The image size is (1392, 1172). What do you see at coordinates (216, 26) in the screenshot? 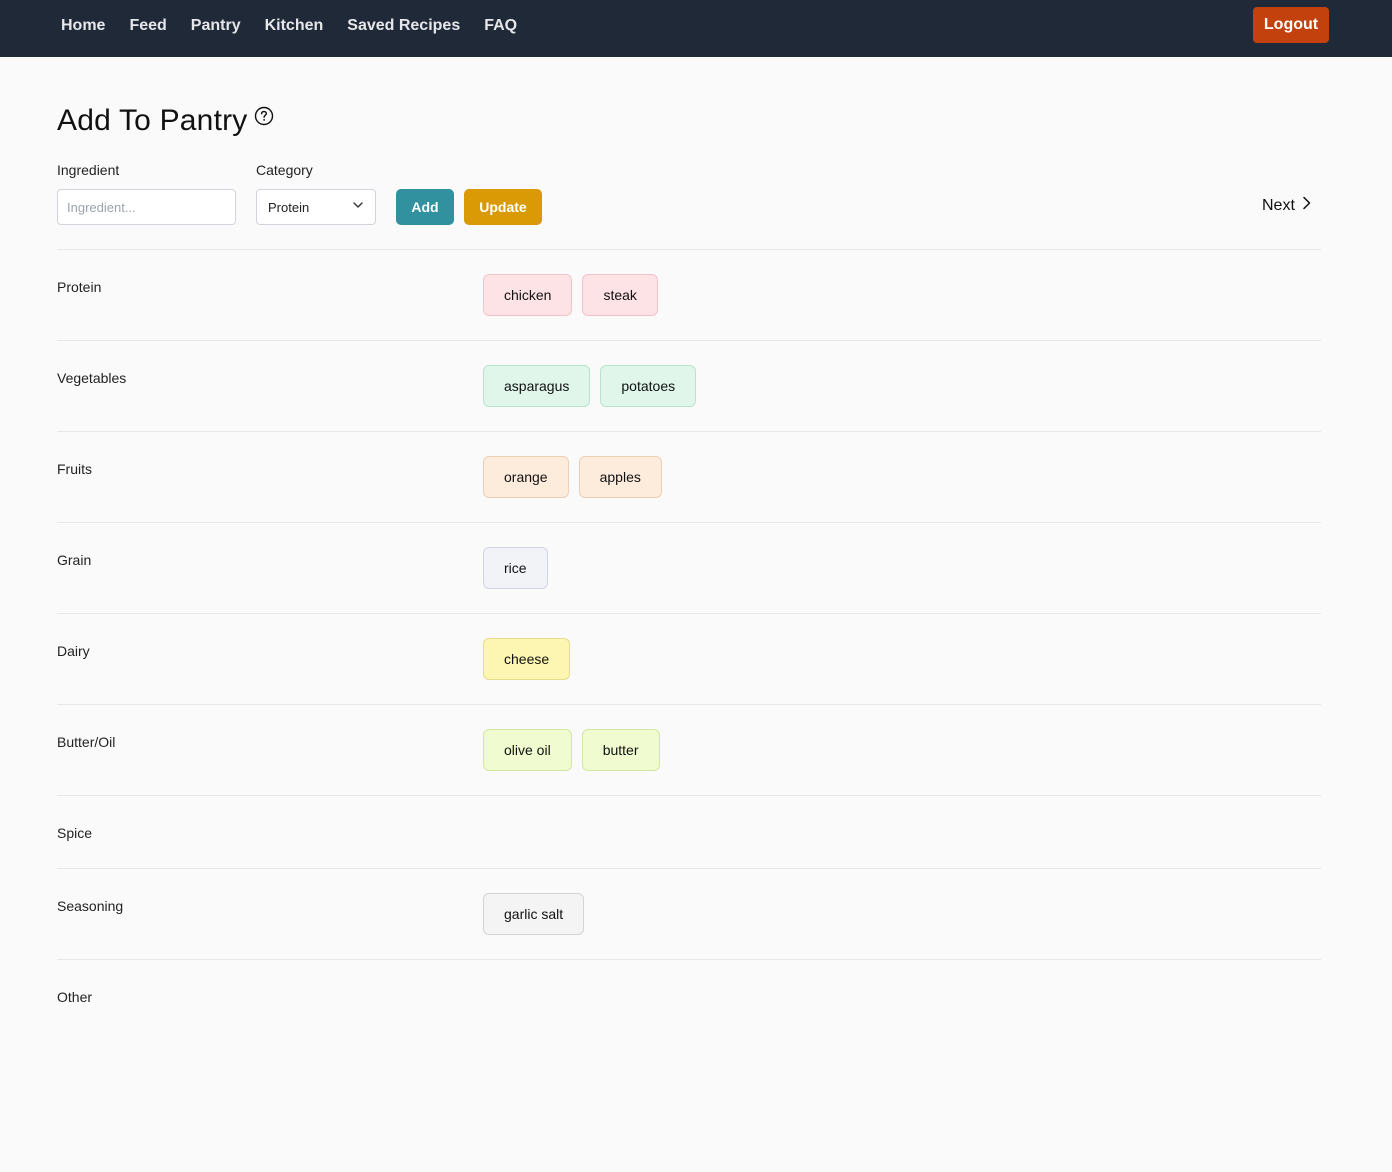
I see `nav-pantry-link: Pantry` at bounding box center [216, 26].